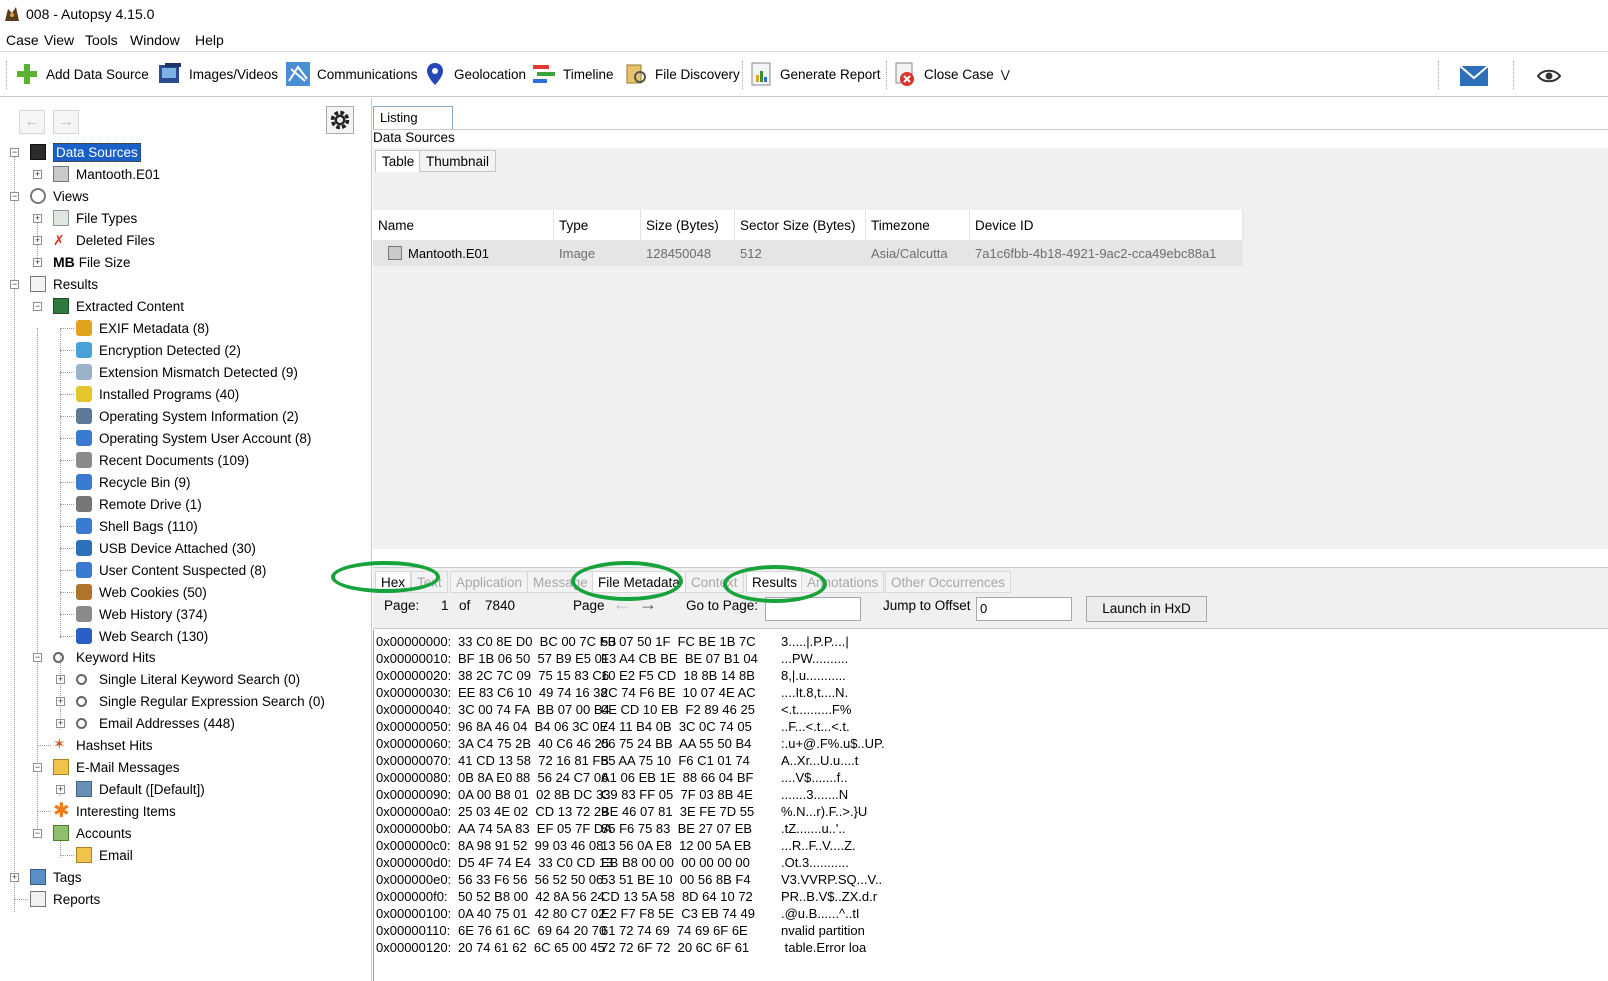 This screenshot has width=1608, height=981. What do you see at coordinates (402, 605) in the screenshot?
I see `page-label: Page:` at bounding box center [402, 605].